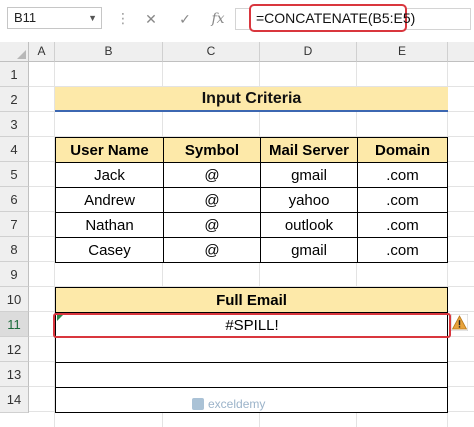  Describe the element at coordinates (402, 150) in the screenshot. I see `header-domain: Domain` at that location.